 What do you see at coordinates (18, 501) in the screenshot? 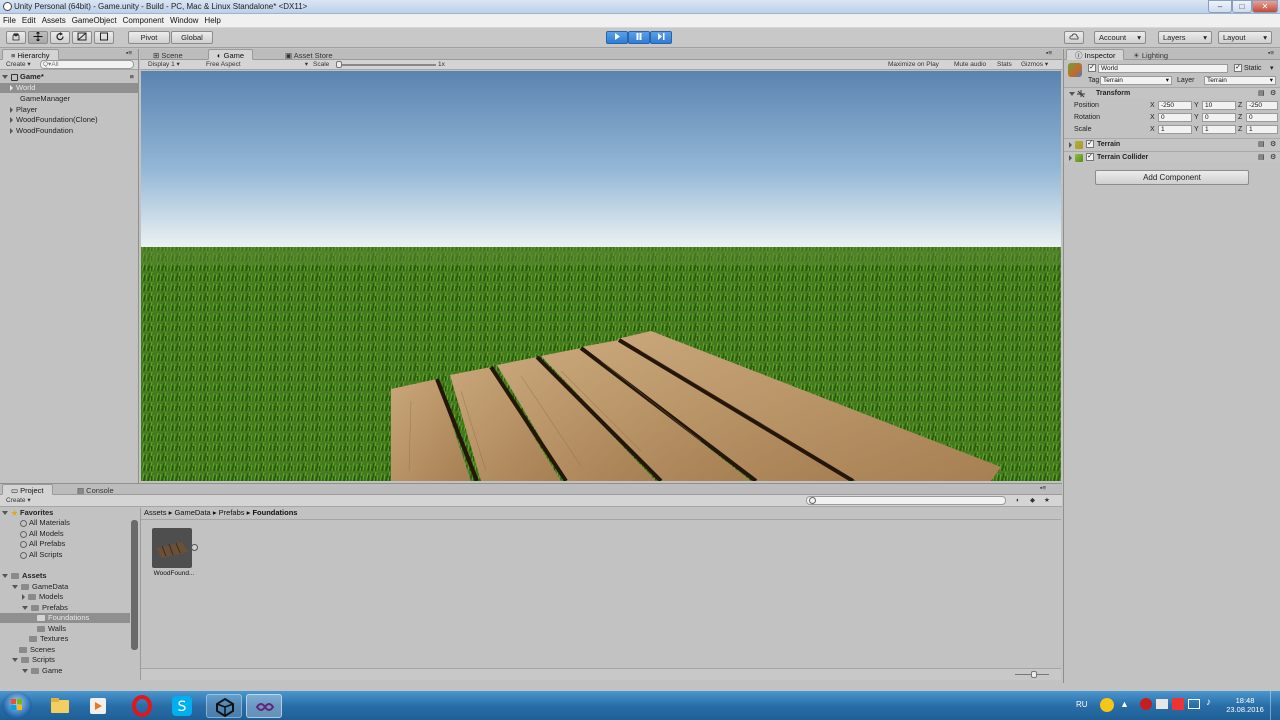
I see `project-create-button: Create ▾` at bounding box center [18, 501].